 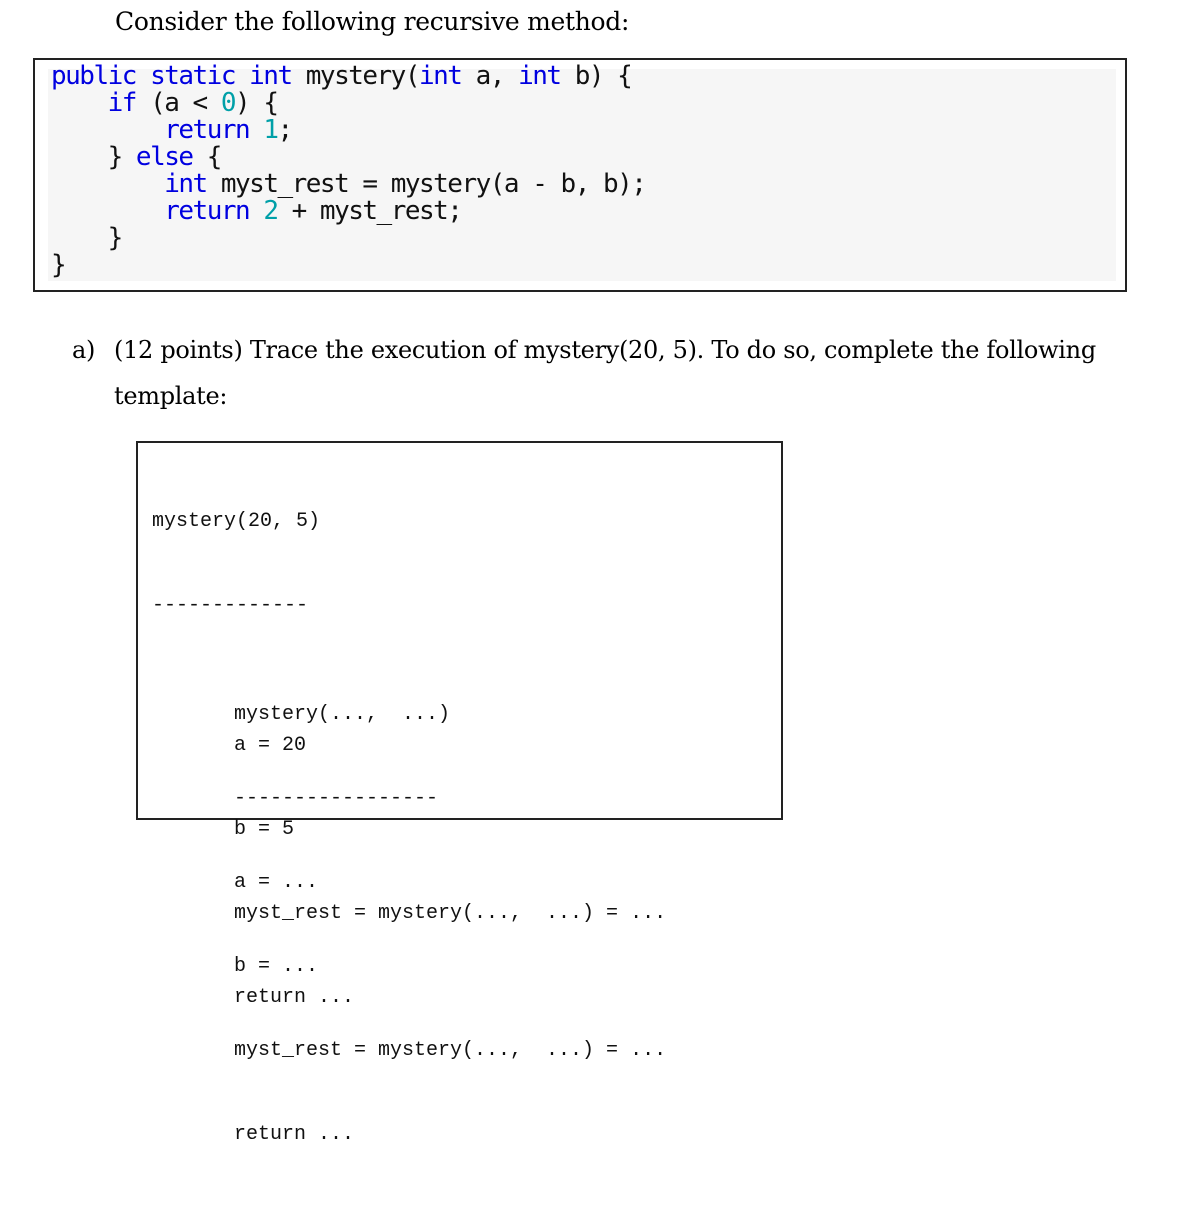 What do you see at coordinates (172, 76) in the screenshot?
I see `code-keyword: public static int` at bounding box center [172, 76].